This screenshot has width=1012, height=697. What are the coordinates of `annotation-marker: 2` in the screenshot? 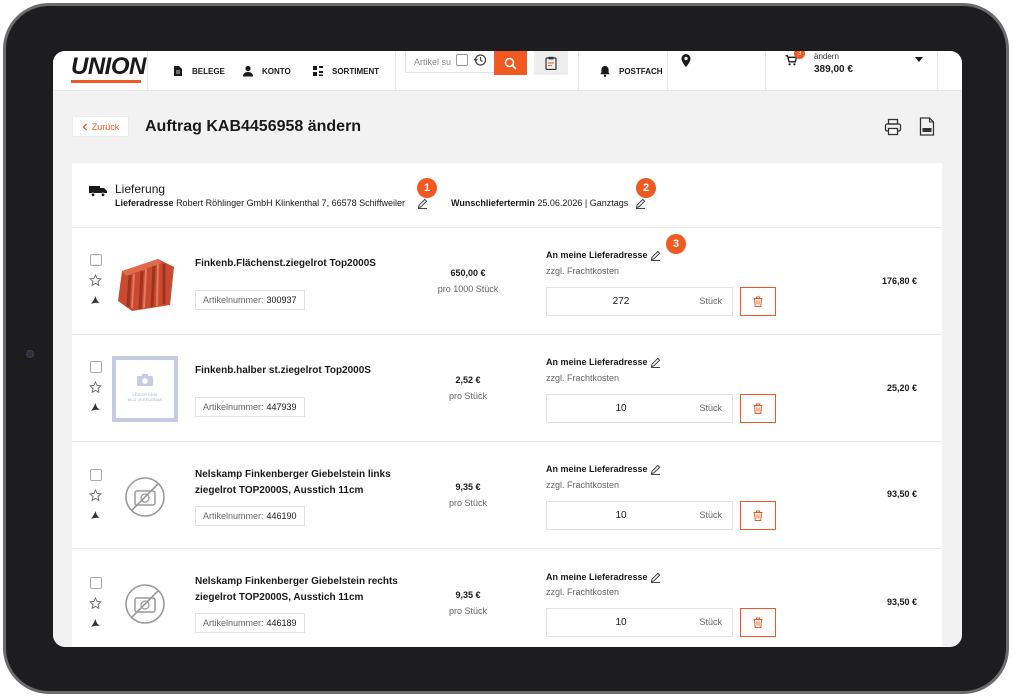 It's located at (646, 188).